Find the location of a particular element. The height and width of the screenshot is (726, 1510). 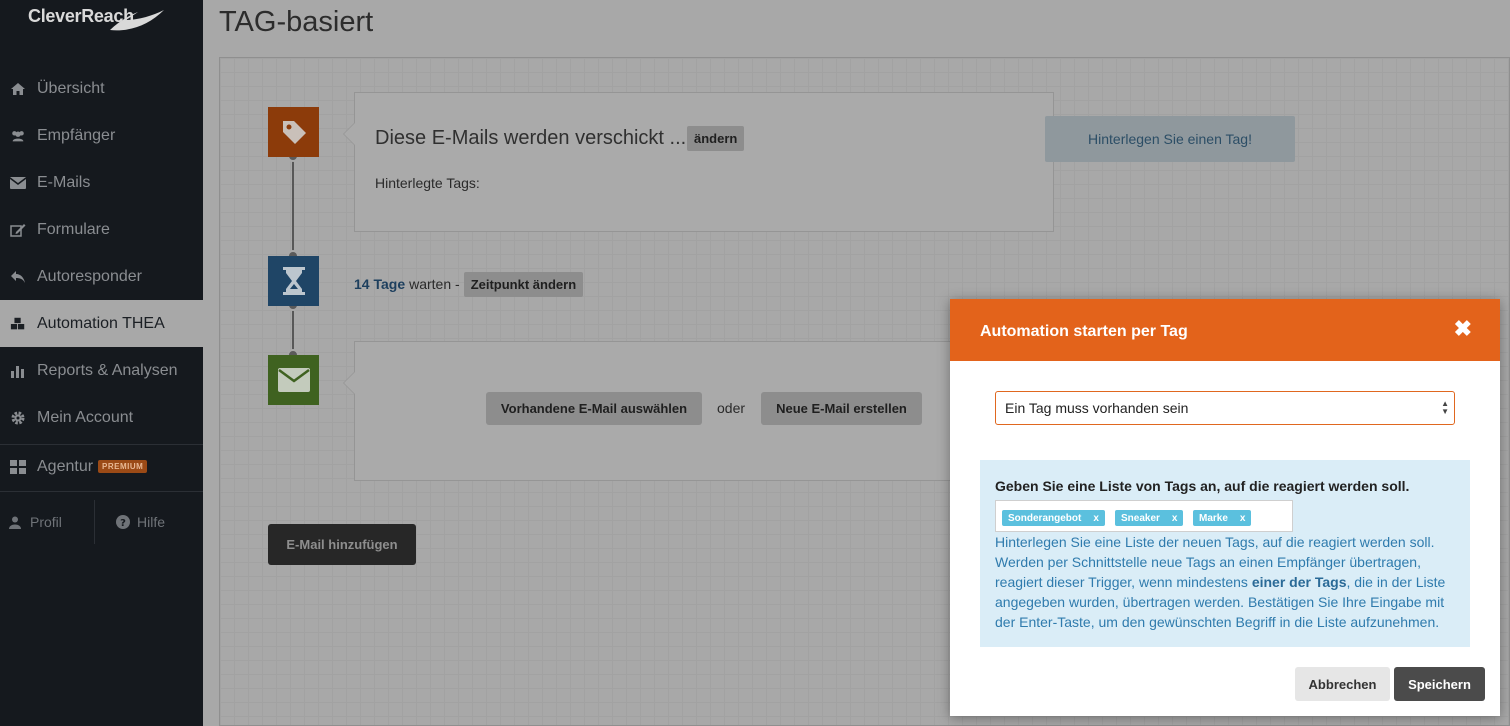

users-icon is located at coordinates (18, 136).